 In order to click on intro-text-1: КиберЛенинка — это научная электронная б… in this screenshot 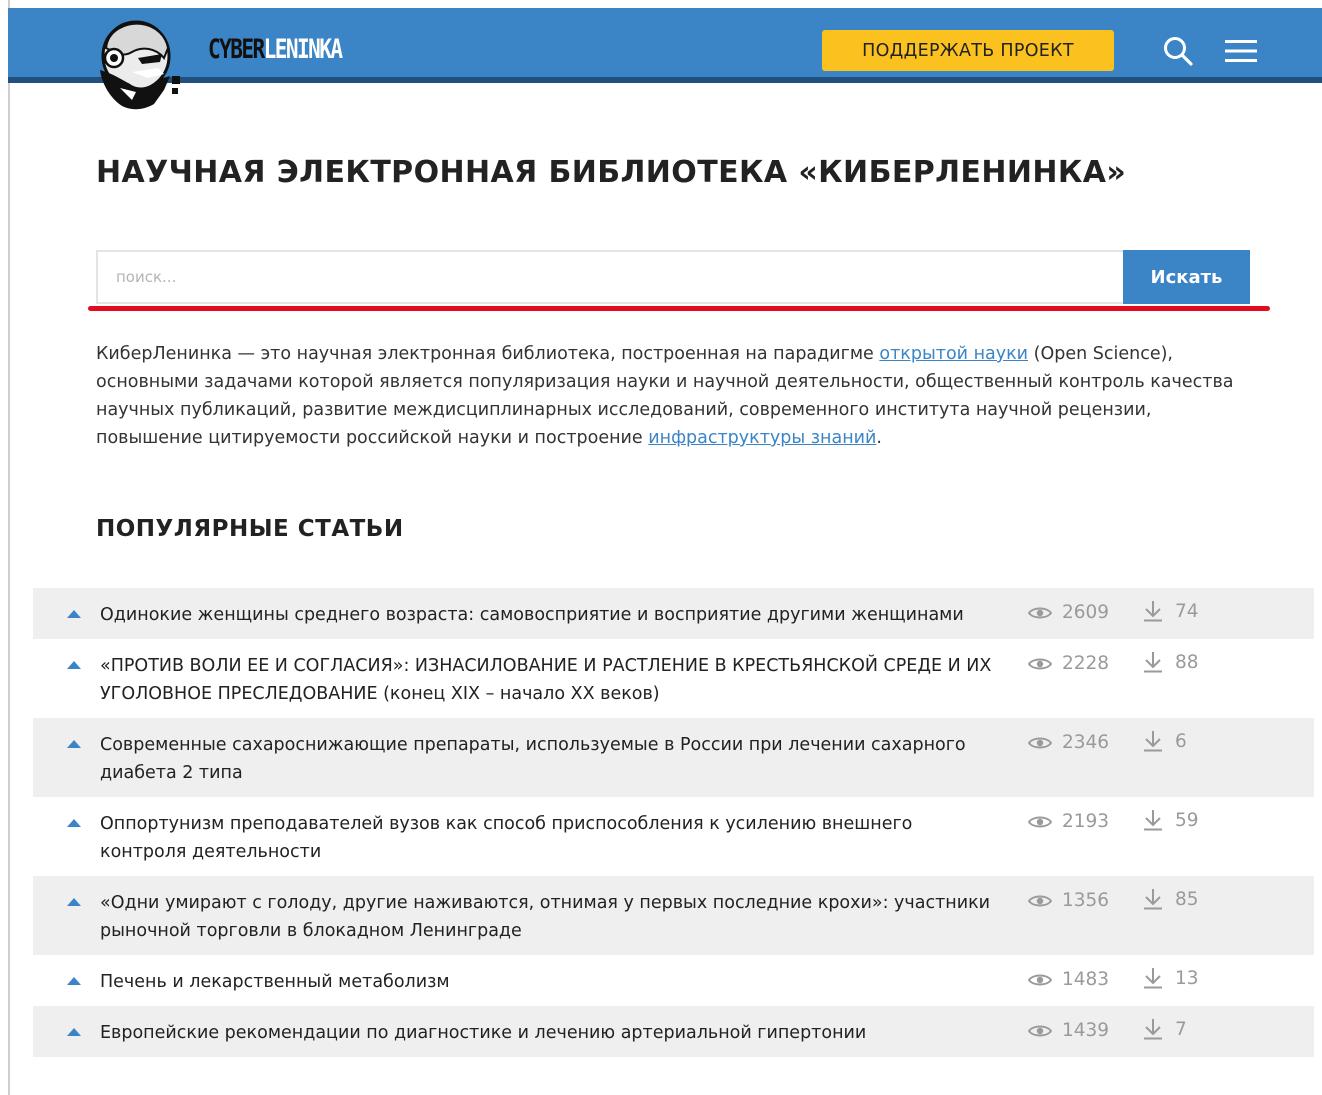, I will do `click(488, 354)`.